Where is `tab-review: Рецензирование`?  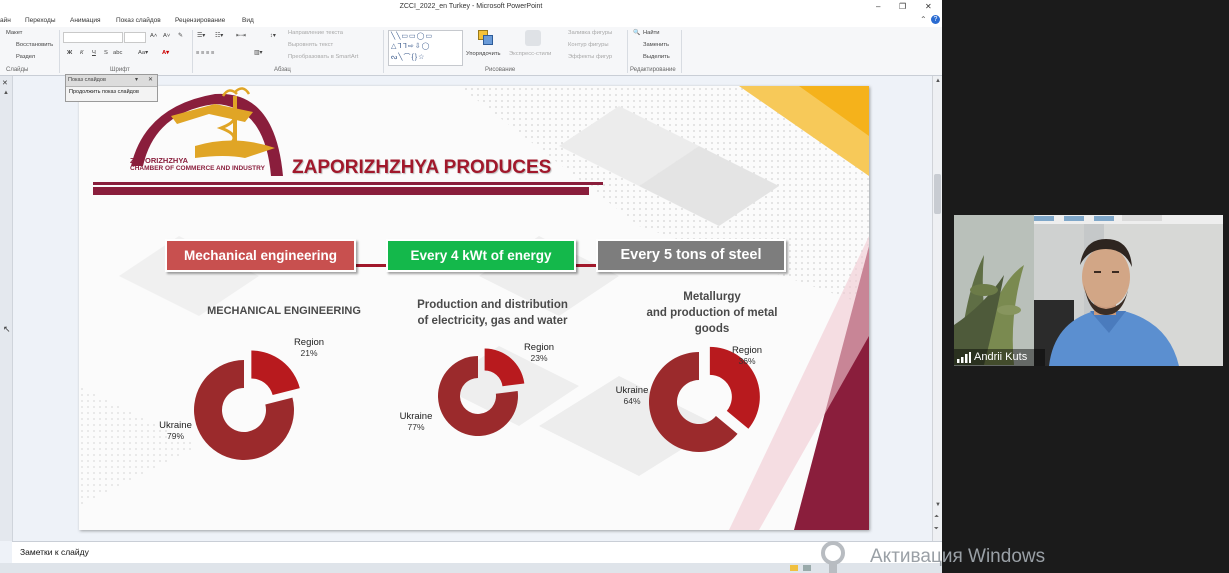 tab-review: Рецензирование is located at coordinates (200, 20).